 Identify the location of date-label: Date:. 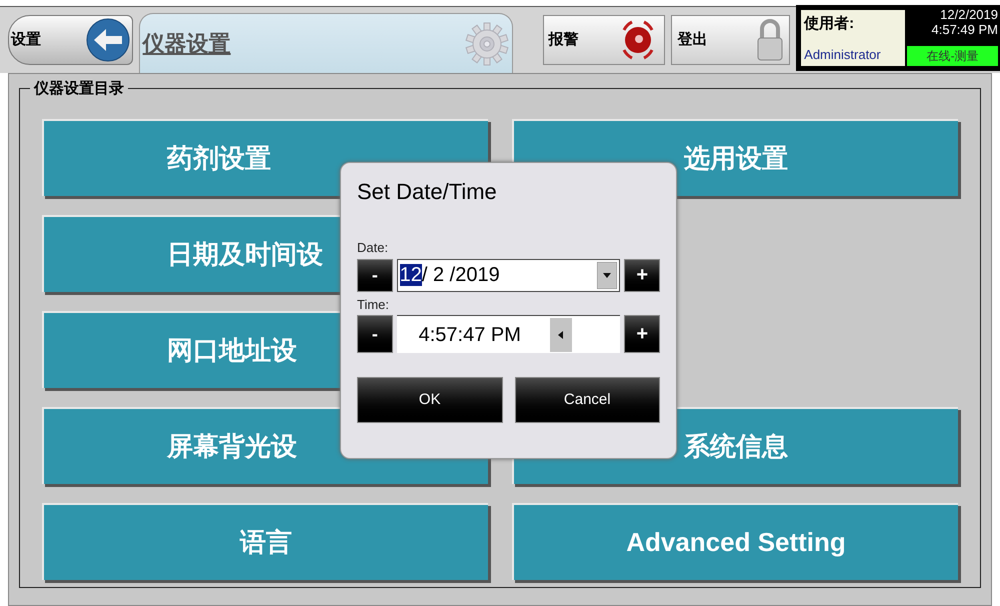
(373, 248).